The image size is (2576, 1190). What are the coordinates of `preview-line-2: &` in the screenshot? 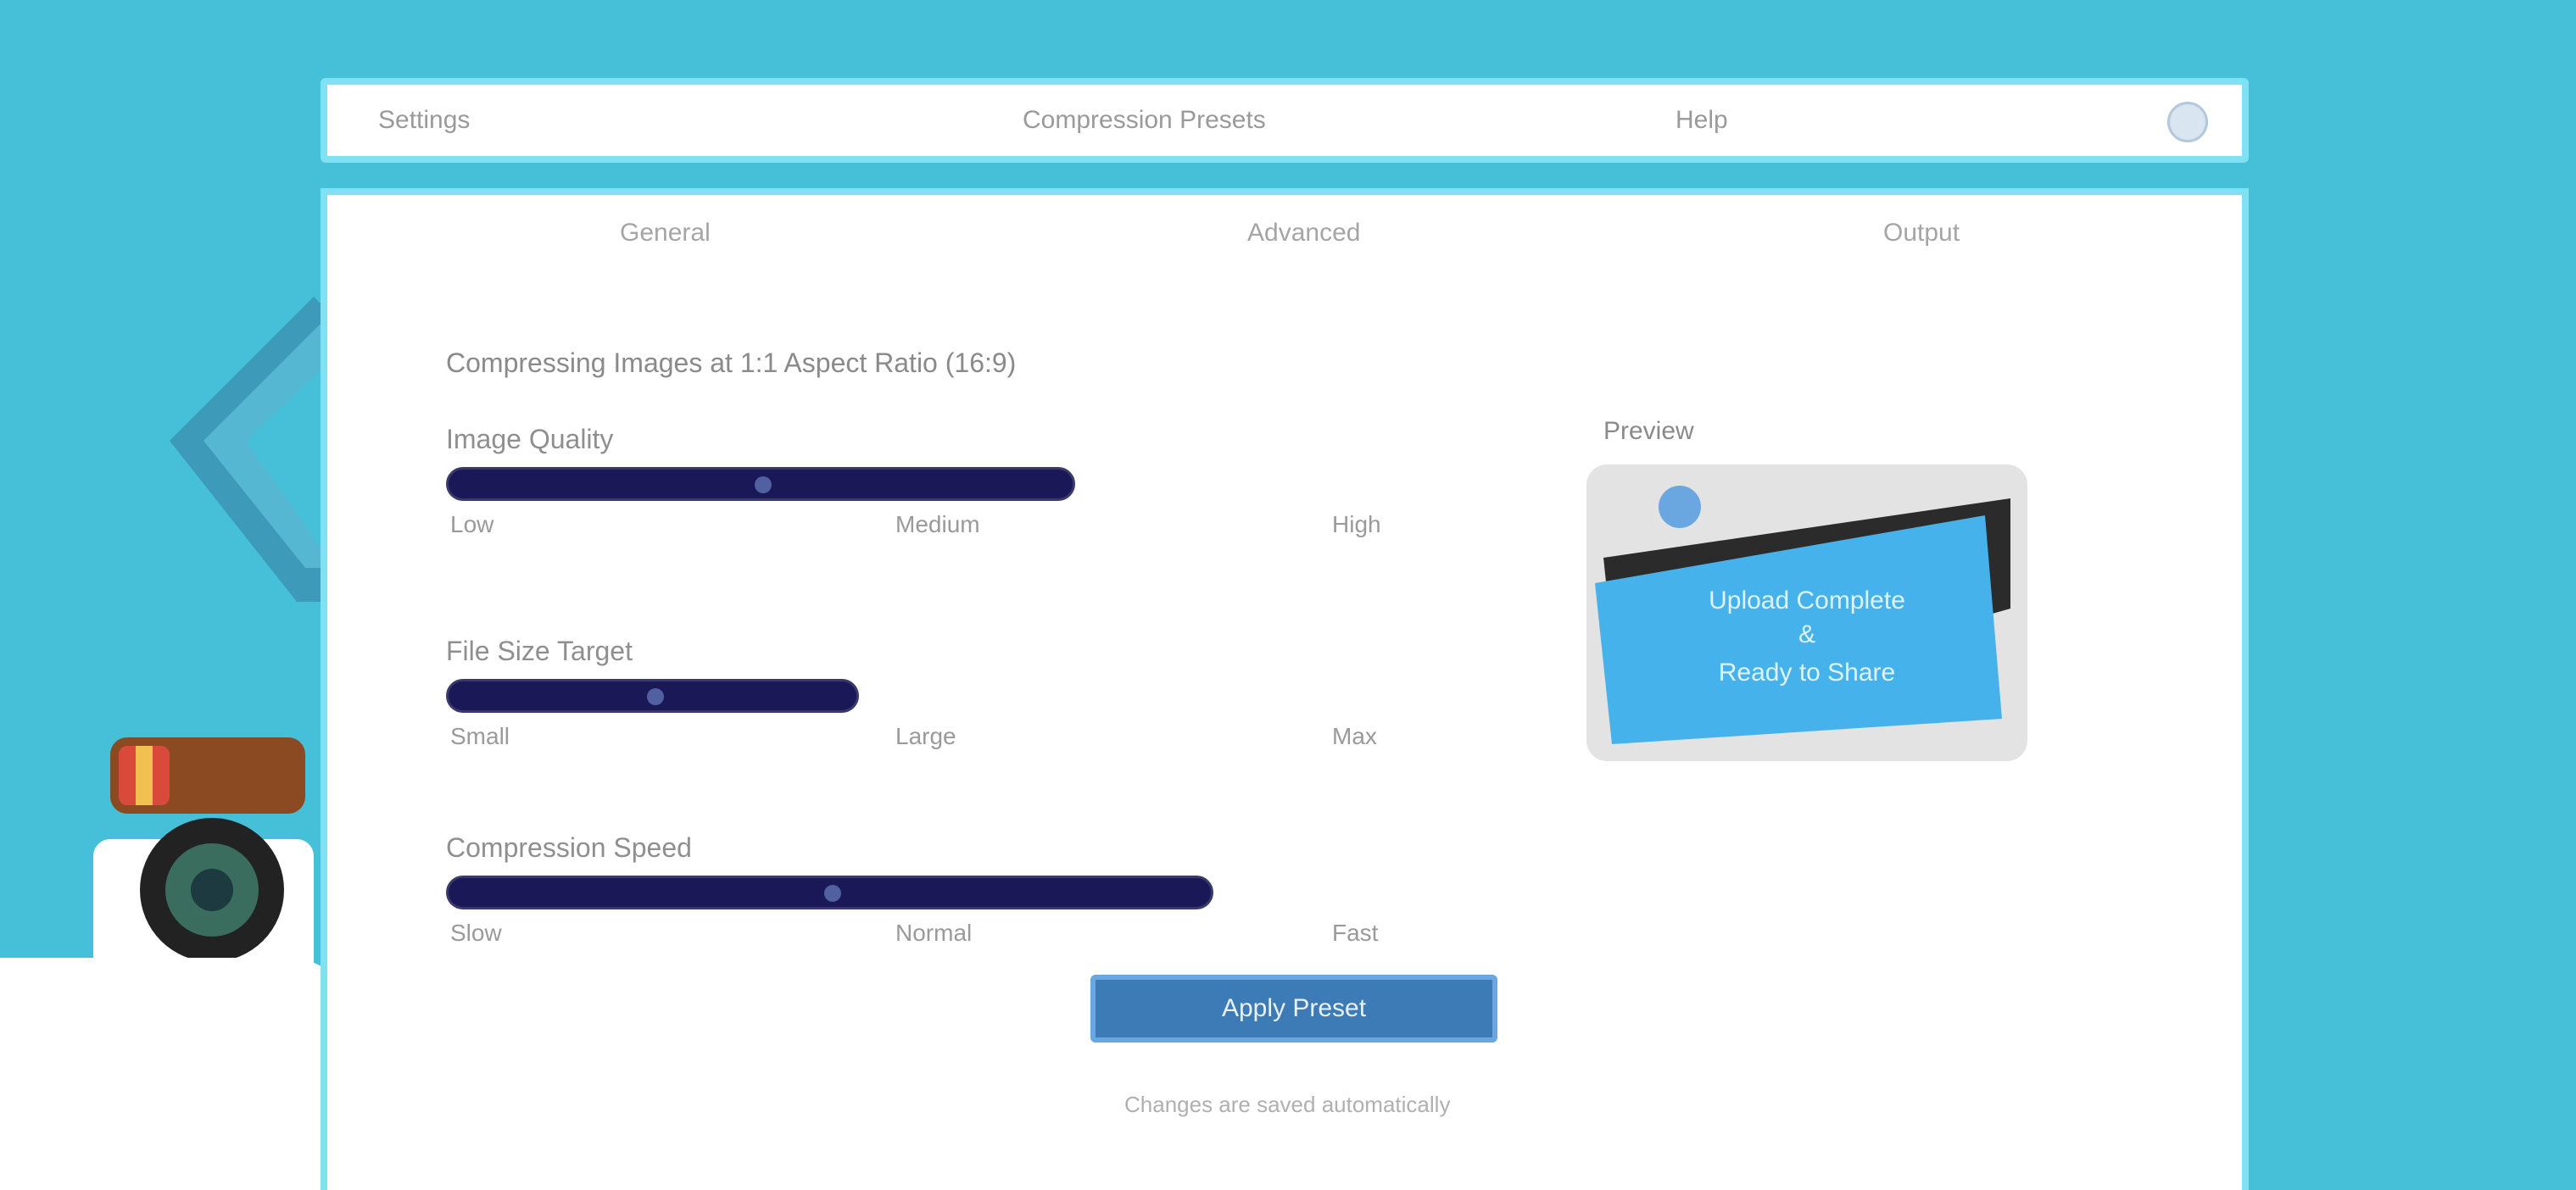 It's located at (1806, 634).